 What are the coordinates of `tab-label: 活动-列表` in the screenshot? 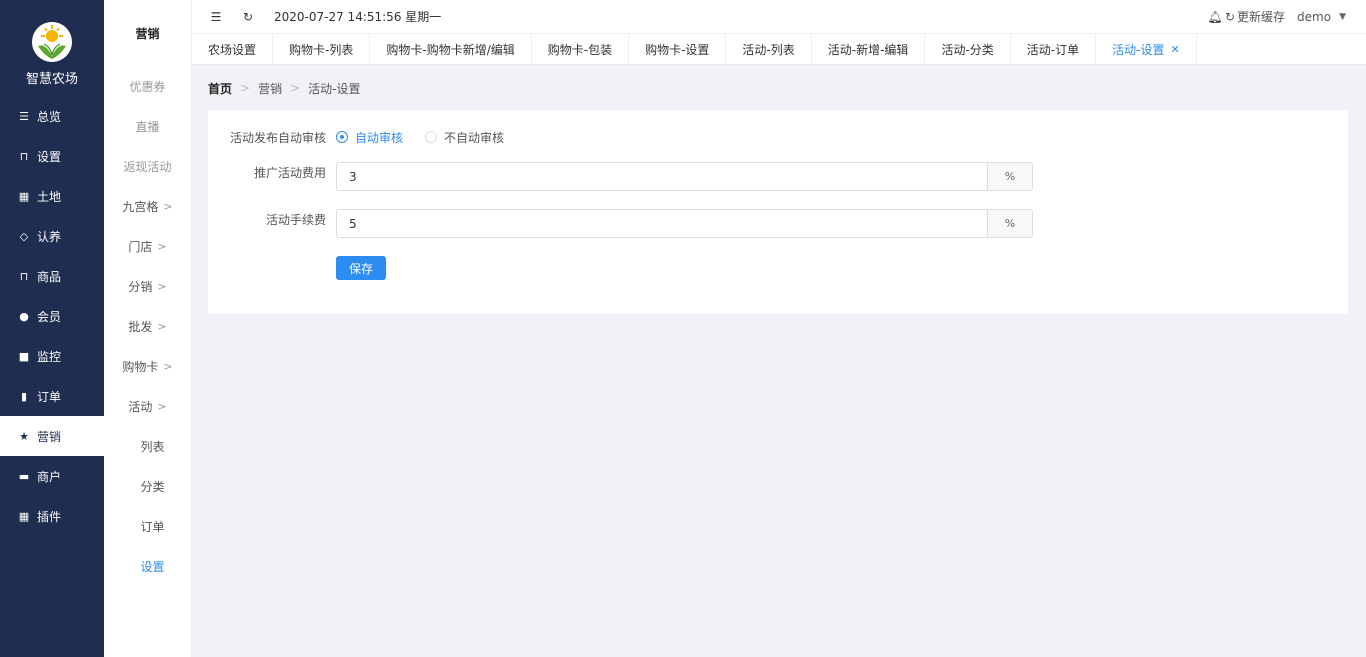 It's located at (768, 50).